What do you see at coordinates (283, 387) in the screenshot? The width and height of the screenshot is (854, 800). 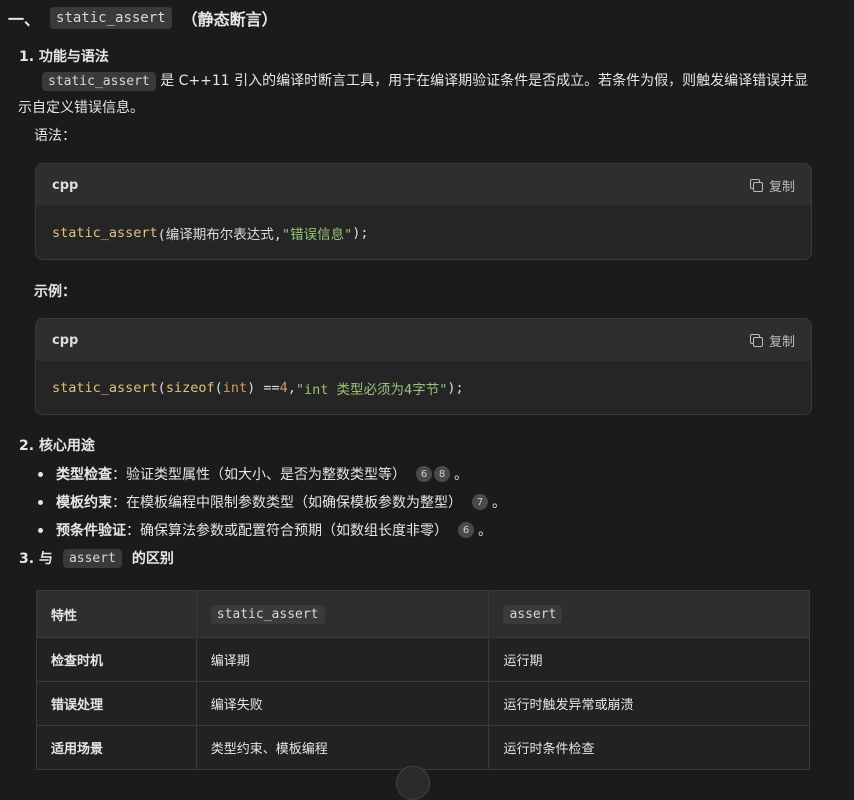 I see `code-number: 4` at bounding box center [283, 387].